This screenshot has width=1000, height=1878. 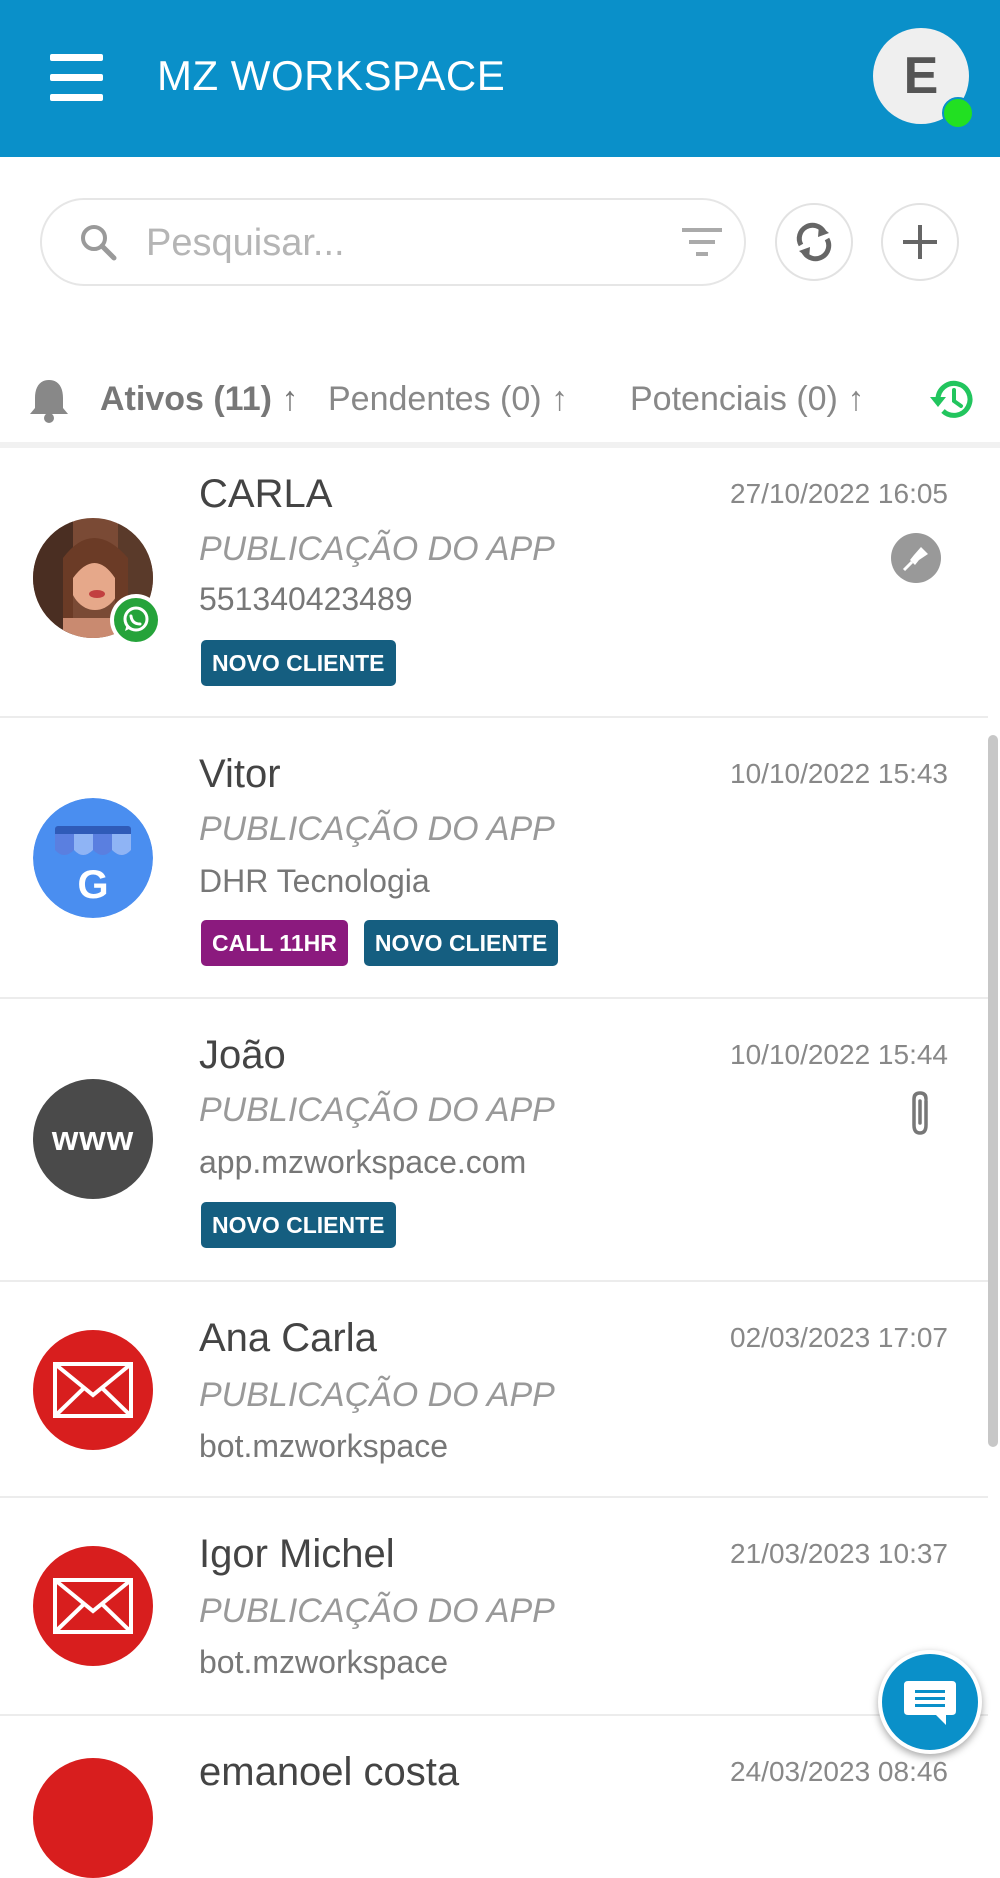 What do you see at coordinates (363, 1162) in the screenshot?
I see `contact-detail: app.mzworkspace.com` at bounding box center [363, 1162].